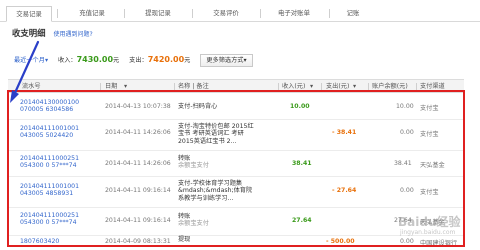 This screenshot has width=480, height=250. Describe the element at coordinates (111, 86) in the screenshot. I see `column-header-date: 日期` at that location.